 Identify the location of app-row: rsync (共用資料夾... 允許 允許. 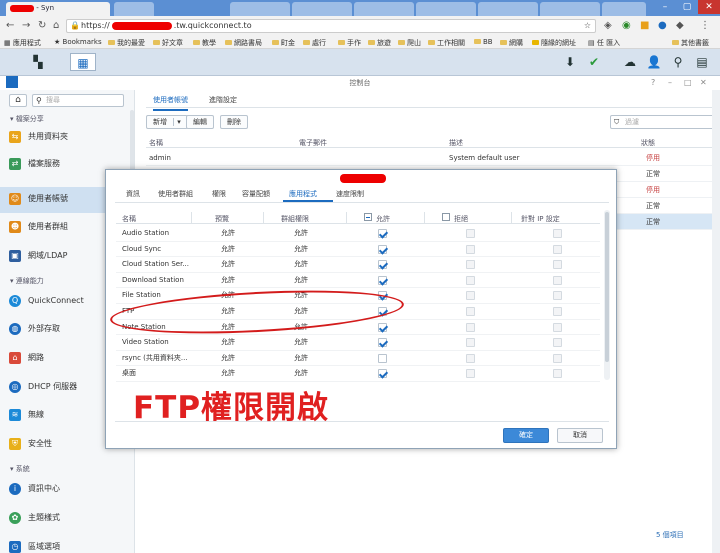
(358, 359).